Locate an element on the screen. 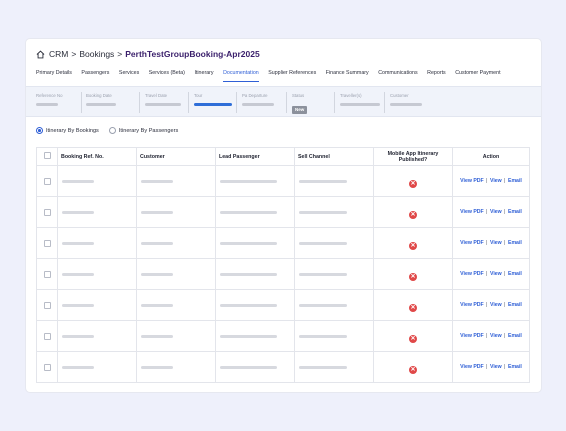 This screenshot has width=566, height=431. tab-services-beta: Services (Beta) is located at coordinates (167, 76).